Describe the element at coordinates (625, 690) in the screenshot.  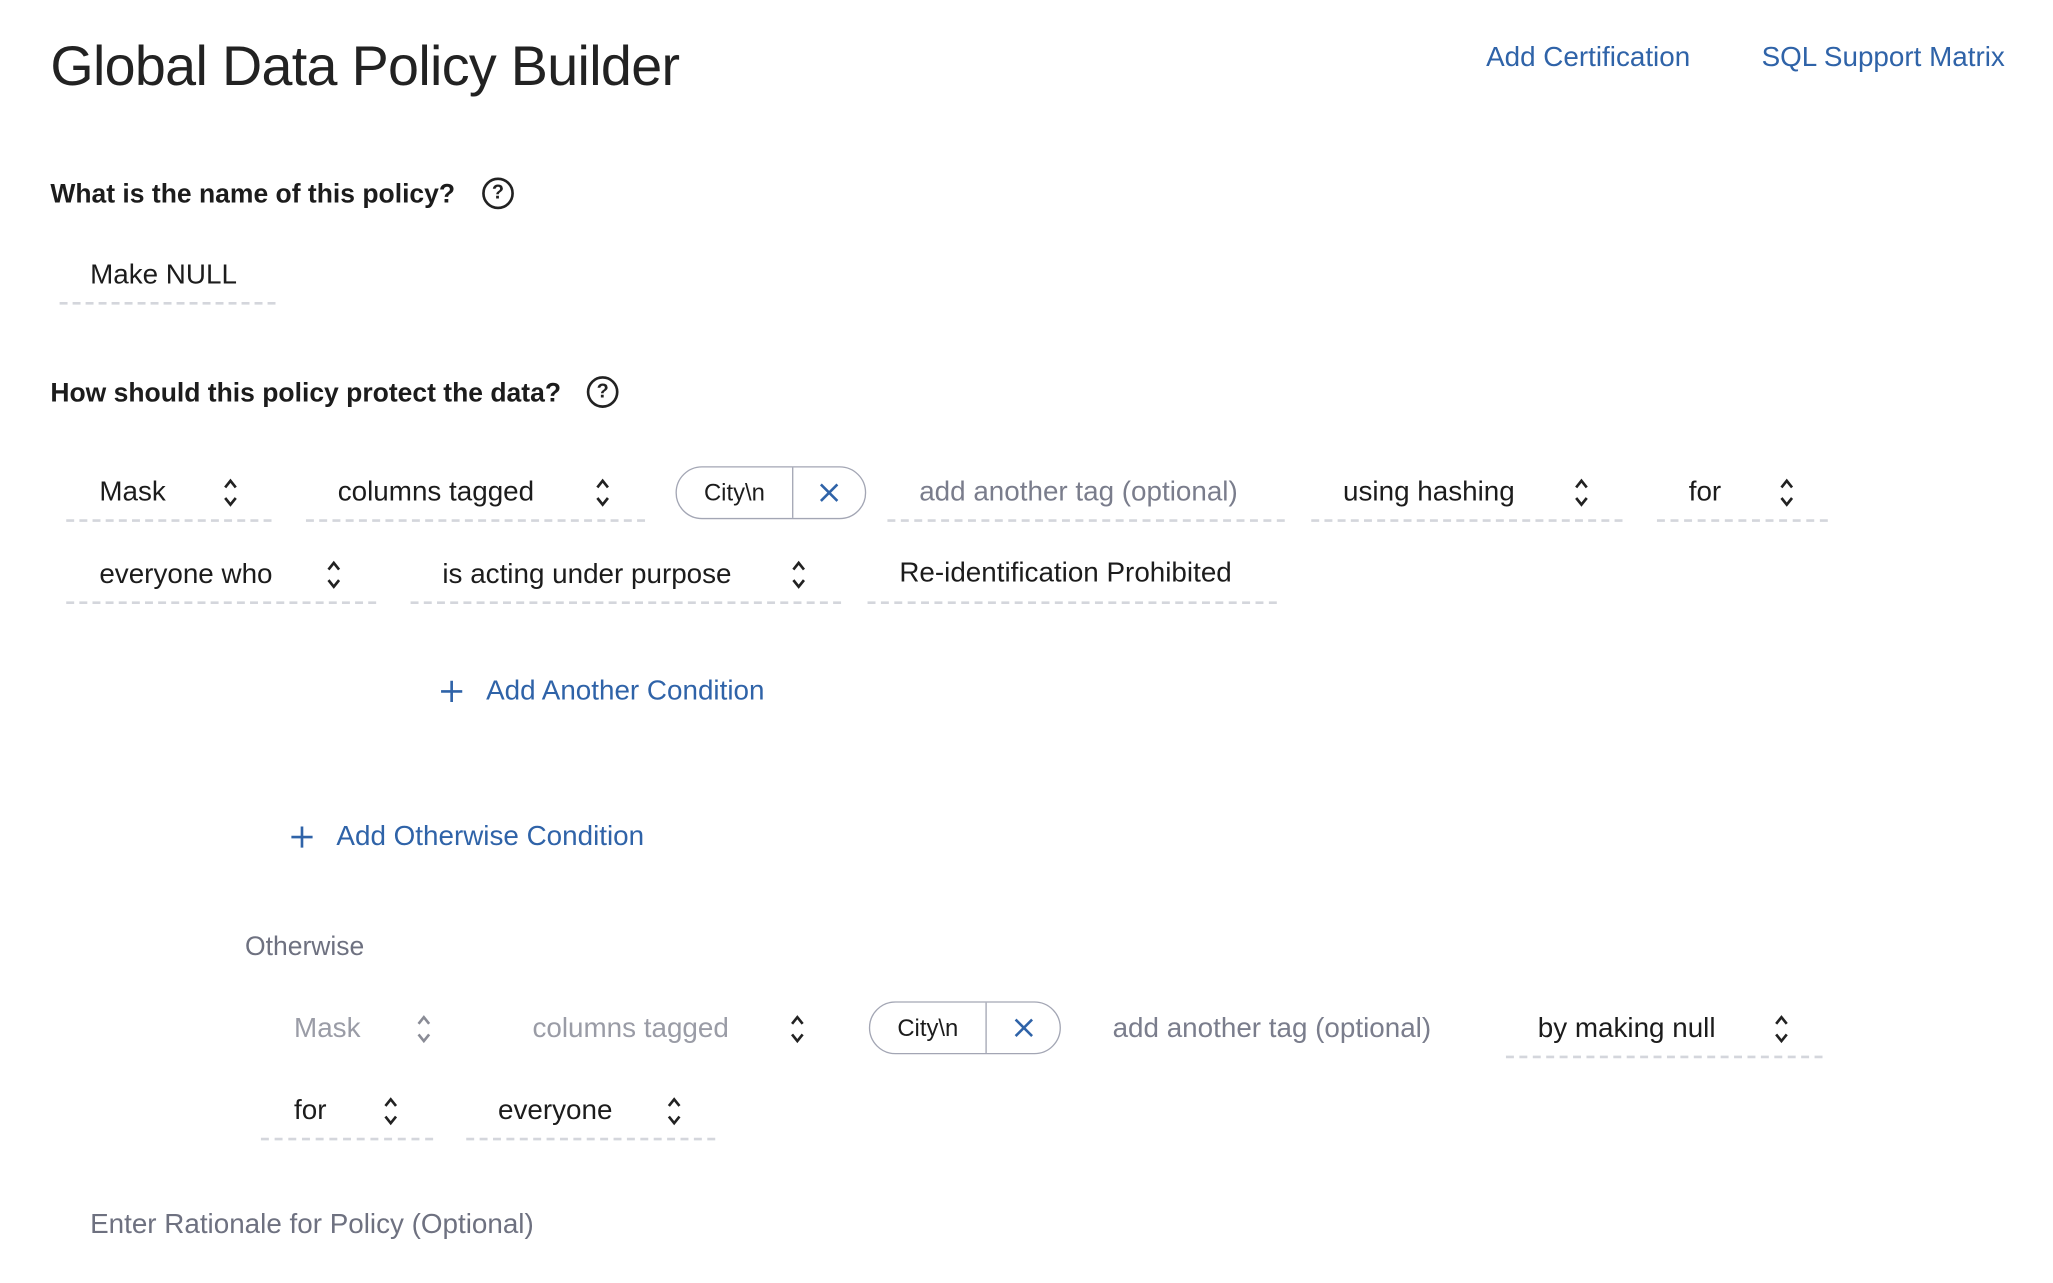
I see `add-another-condition-label: Add Another Condition` at that location.